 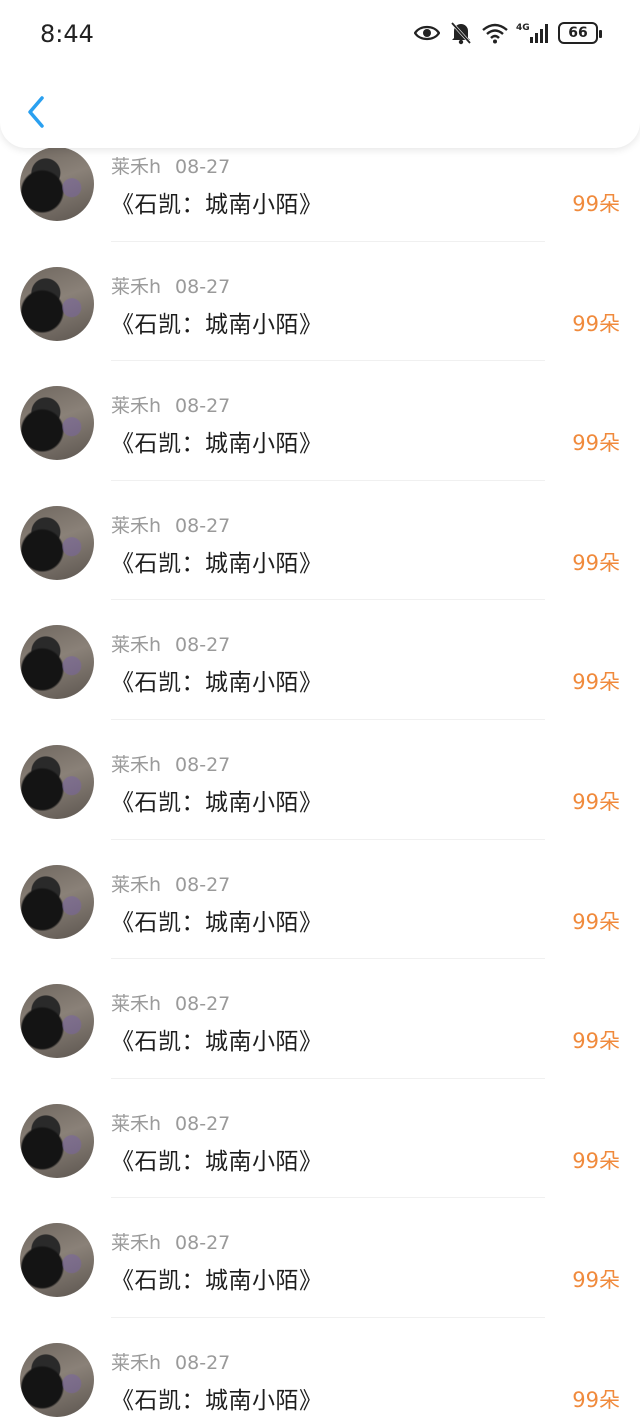 What do you see at coordinates (461, 33) in the screenshot?
I see `bell-off-icon` at bounding box center [461, 33].